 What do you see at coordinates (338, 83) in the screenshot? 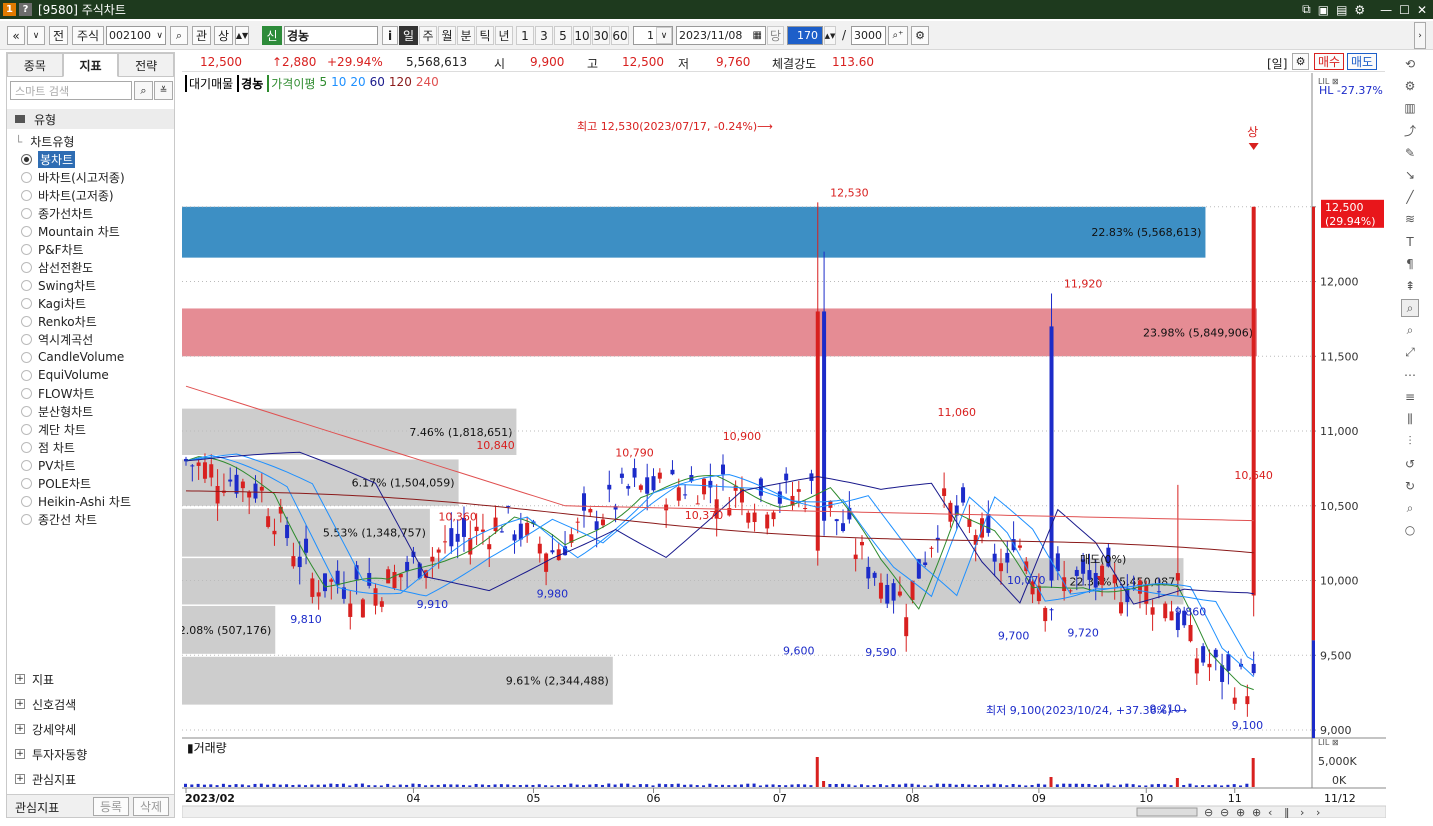
I see `legend-item: 10` at bounding box center [338, 83].